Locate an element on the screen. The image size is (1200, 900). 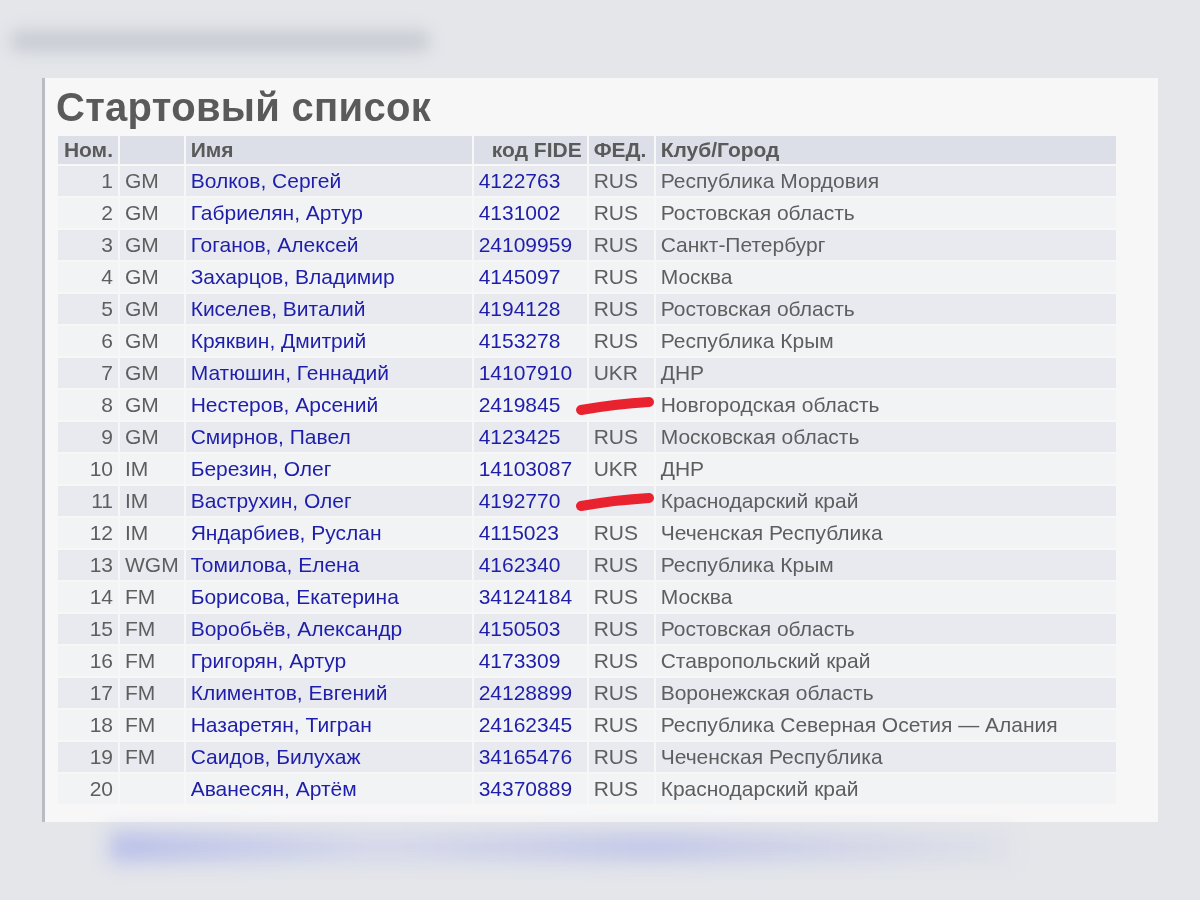
row-number: 2 is located at coordinates (107, 212).